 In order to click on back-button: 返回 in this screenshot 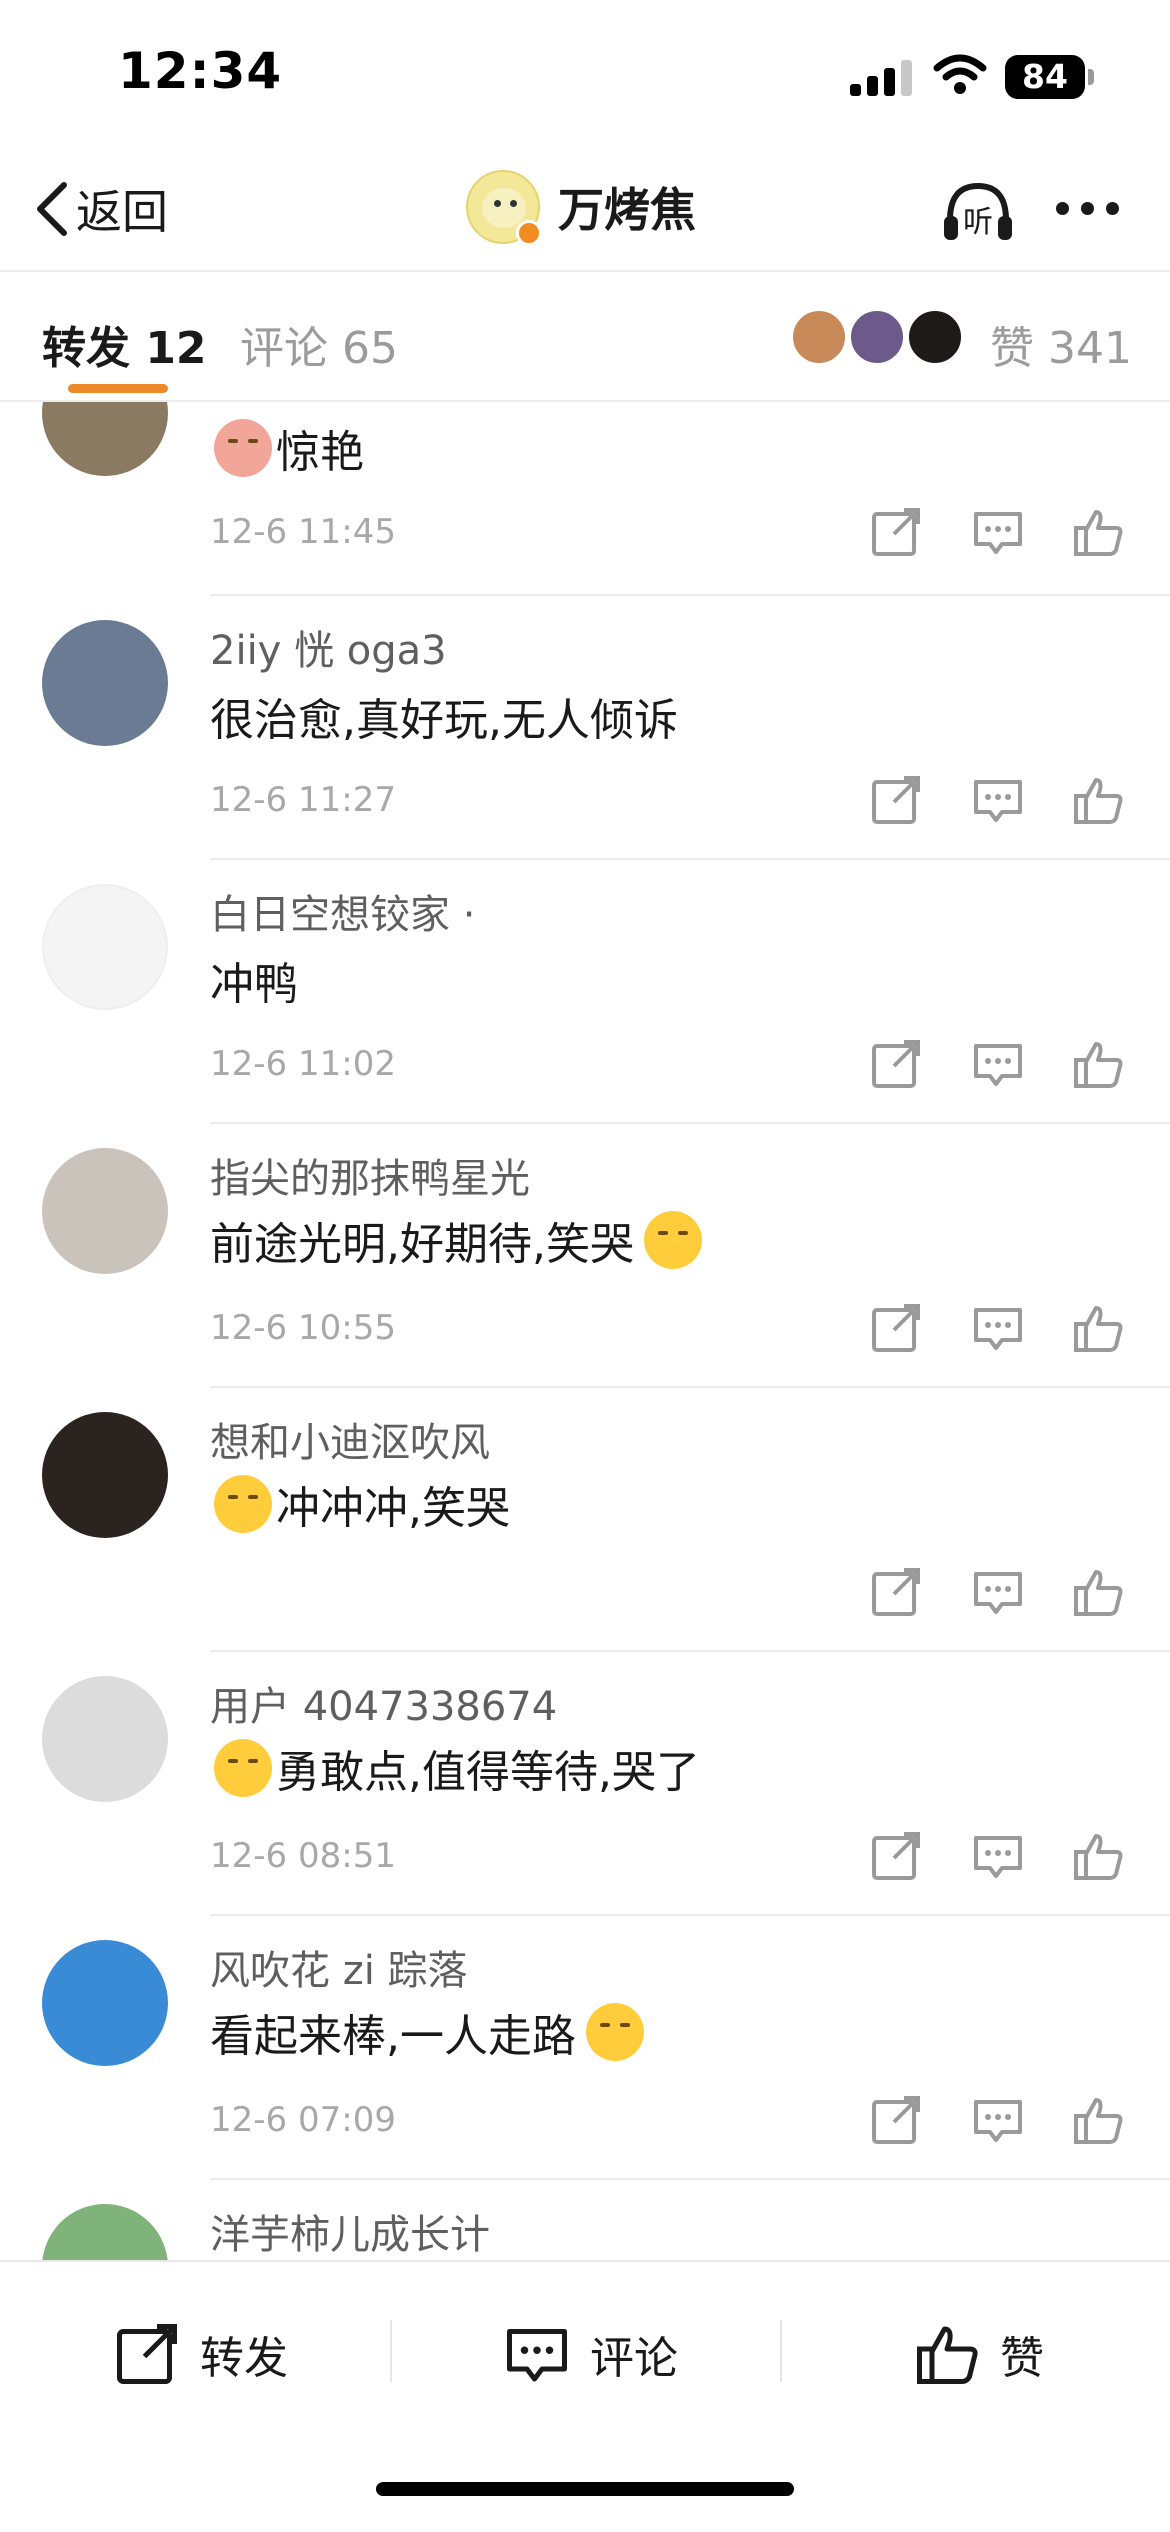, I will do `click(100, 209)`.